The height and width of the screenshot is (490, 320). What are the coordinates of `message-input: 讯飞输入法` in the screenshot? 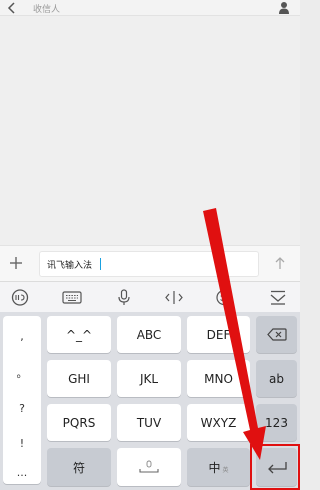 It's located at (149, 264).